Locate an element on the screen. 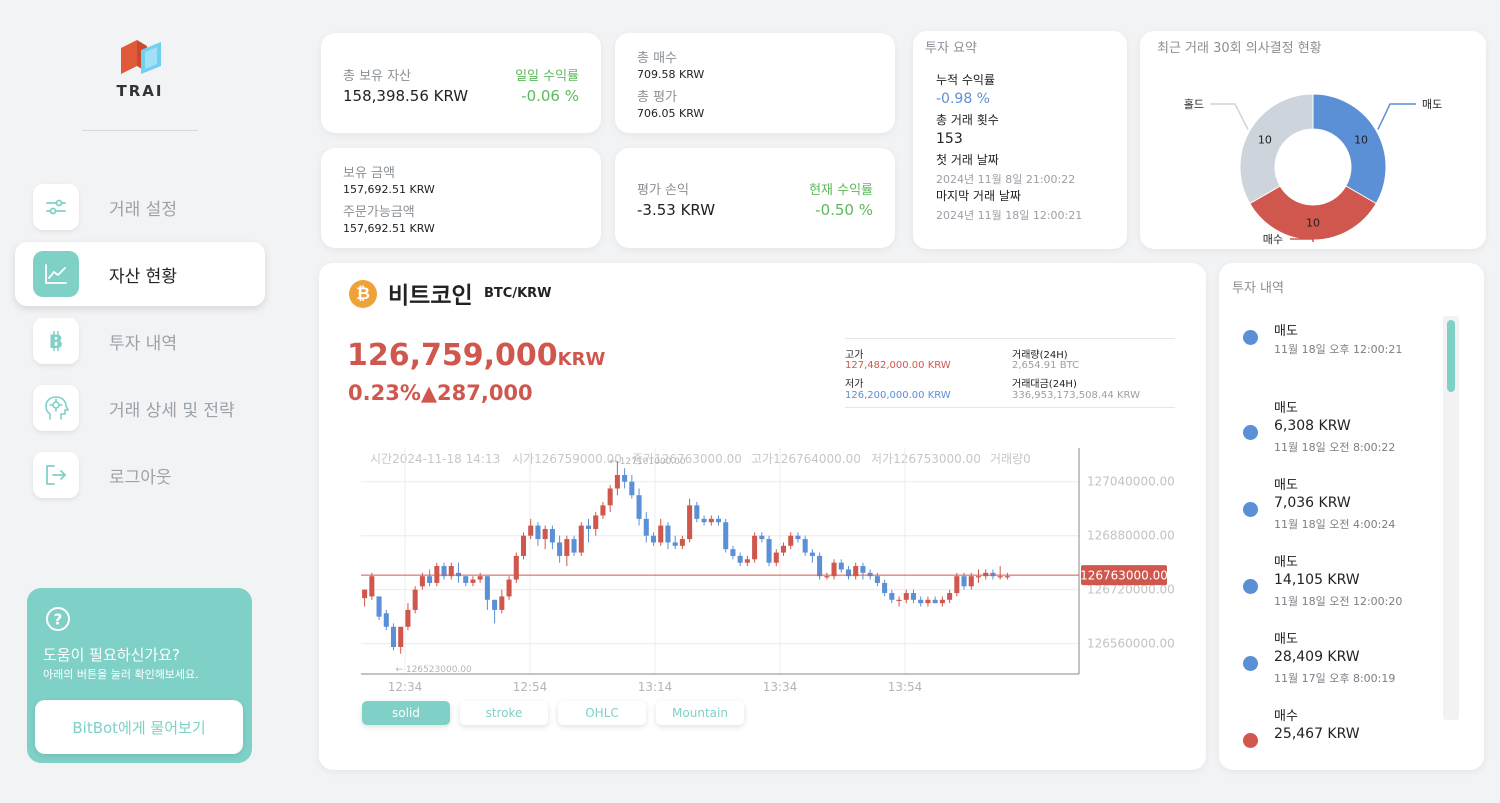 The image size is (1500, 803). history-item: 매도 6,308 KRW 11월 18일 오전 8:00:22 is located at coordinates (1335, 432).